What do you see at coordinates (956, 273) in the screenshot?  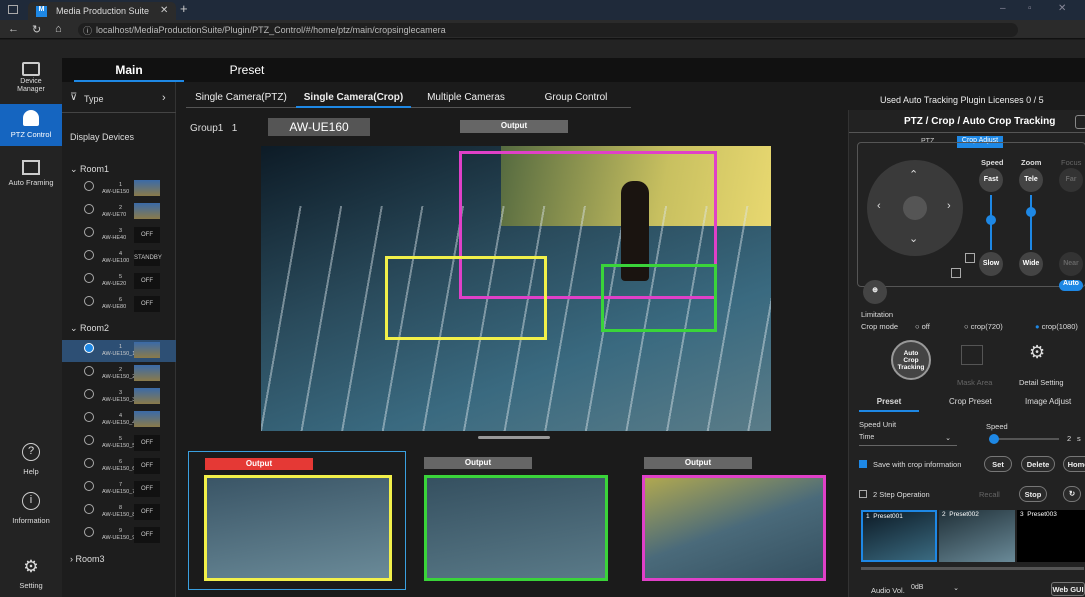 I see `lock-icon` at bounding box center [956, 273].